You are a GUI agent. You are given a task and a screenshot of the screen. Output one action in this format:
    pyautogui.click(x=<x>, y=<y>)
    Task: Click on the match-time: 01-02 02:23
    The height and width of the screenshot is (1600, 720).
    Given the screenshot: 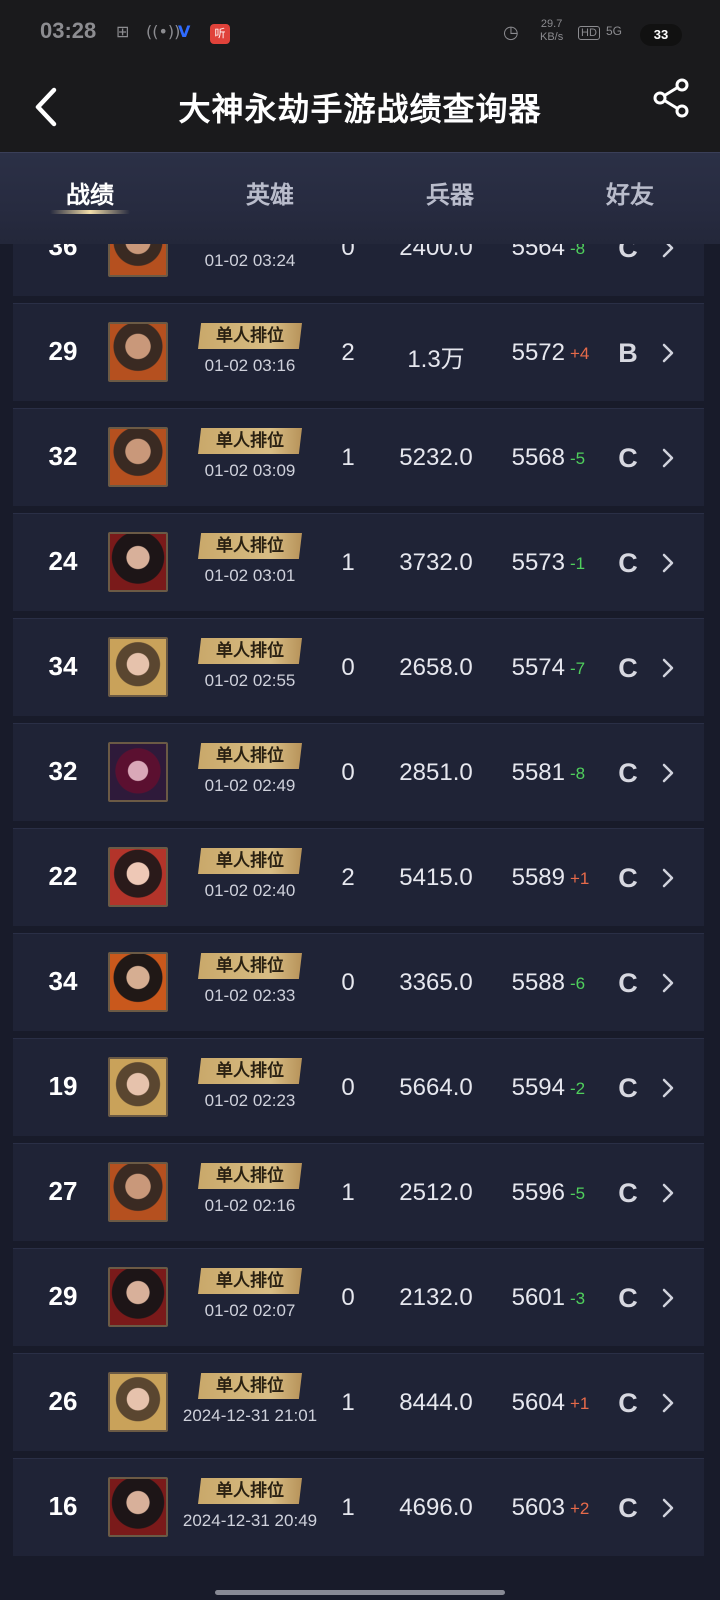 What is the action you would take?
    pyautogui.click(x=250, y=1100)
    